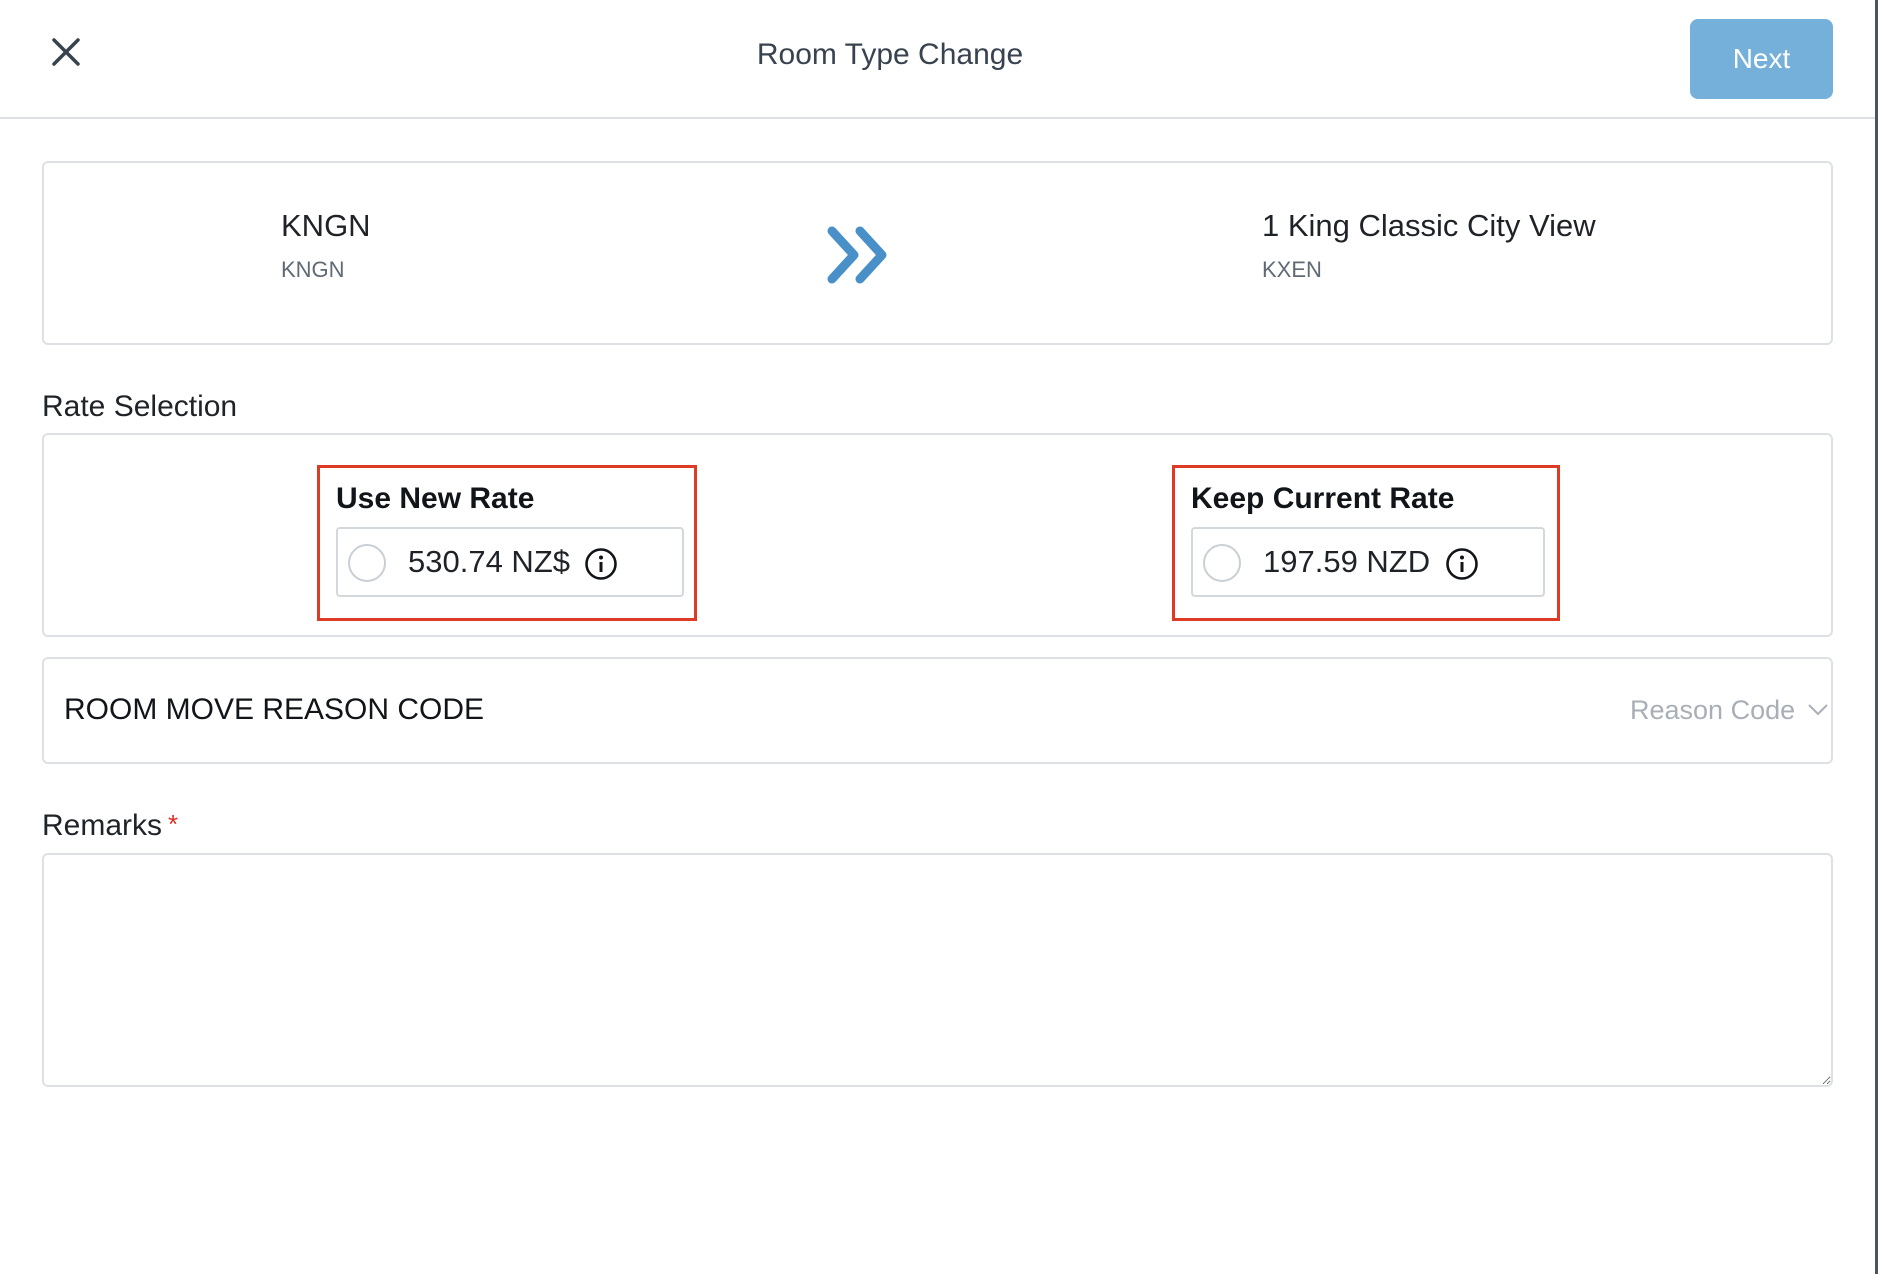 The height and width of the screenshot is (1274, 1878). What do you see at coordinates (1761, 59) in the screenshot?
I see `next-button: Next` at bounding box center [1761, 59].